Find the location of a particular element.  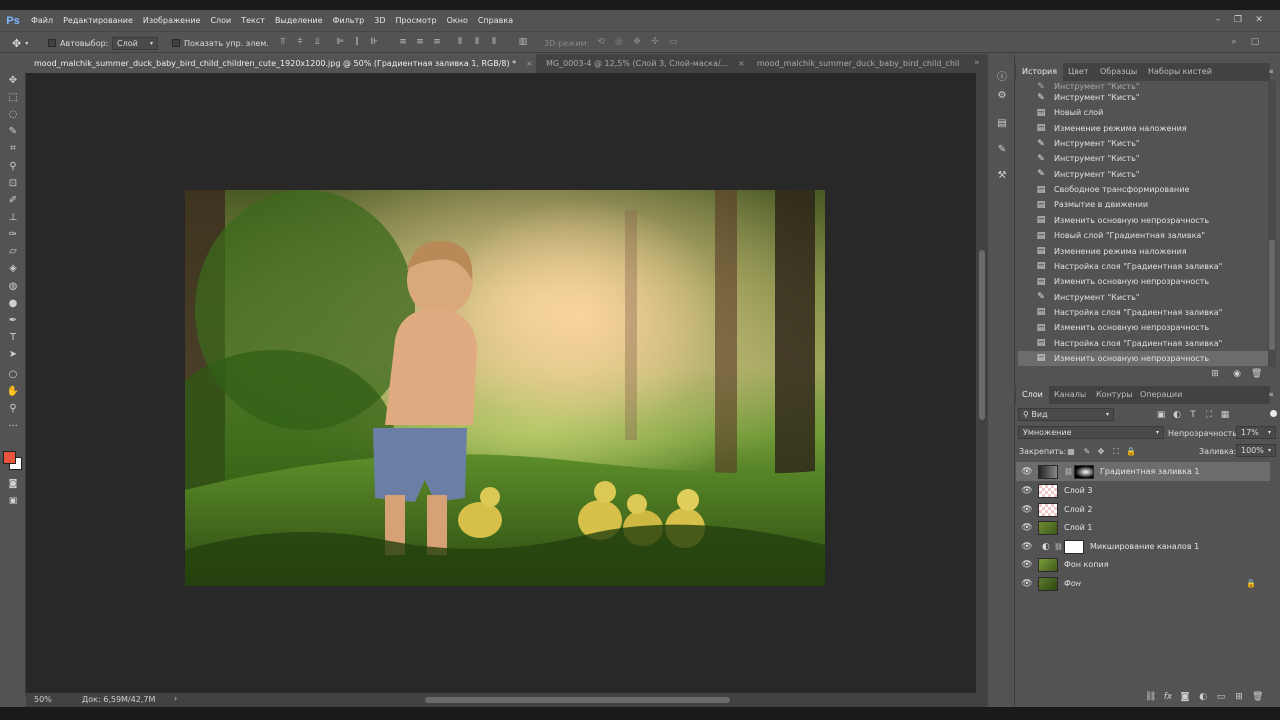

blend-mode-dropdown: Умножение ▾ is located at coordinates (1091, 432).